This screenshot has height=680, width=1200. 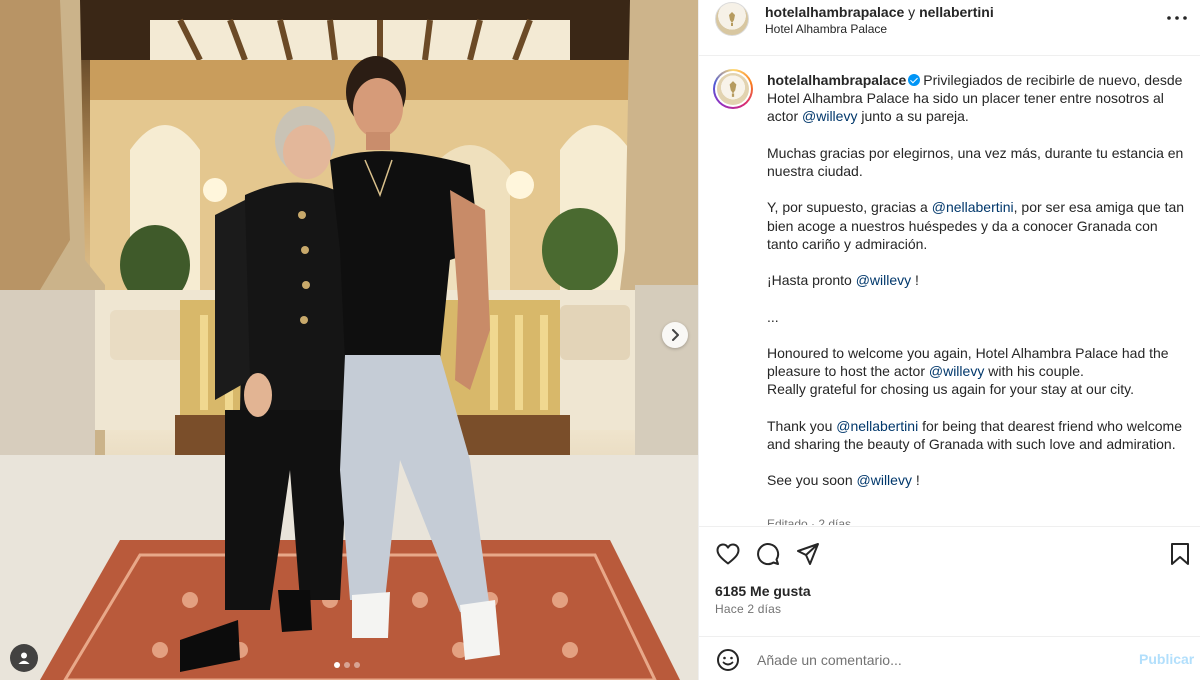 What do you see at coordinates (826, 29) in the screenshot?
I see `location-link: Hotel Alhambra Palace` at bounding box center [826, 29].